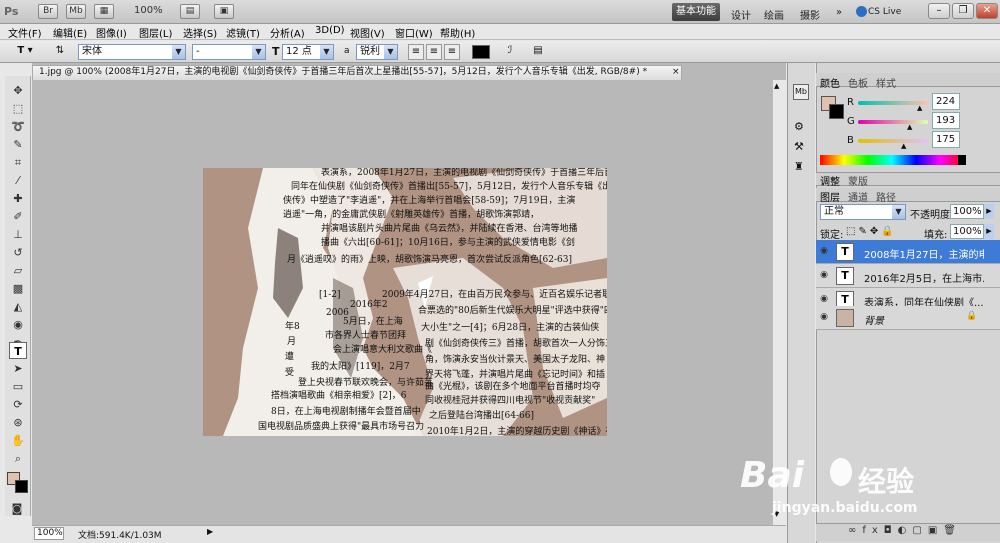 Image resolution: width=1000 pixels, height=543 pixels. What do you see at coordinates (830, 180) in the screenshot?
I see `tab-adjustments: 调整` at bounding box center [830, 180].